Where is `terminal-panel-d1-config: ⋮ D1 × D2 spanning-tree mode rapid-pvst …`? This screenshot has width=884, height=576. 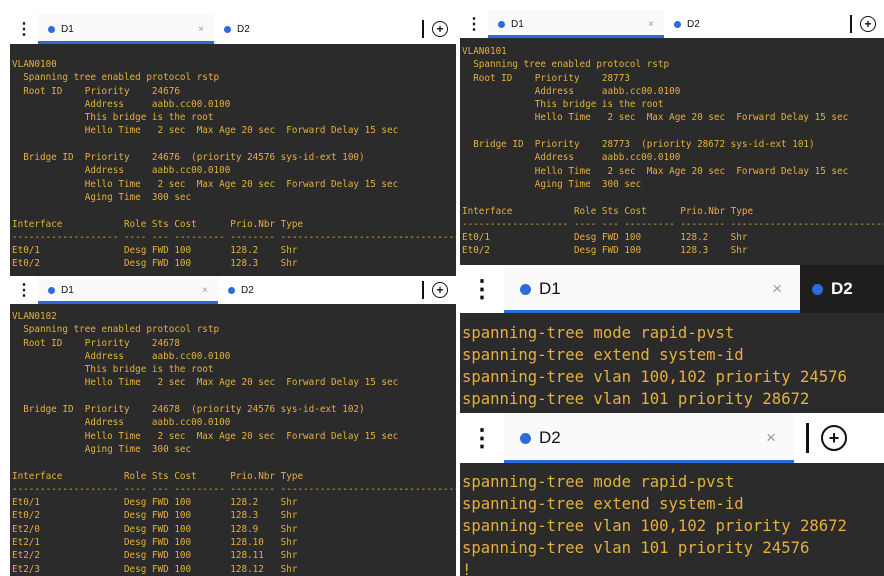
terminal-panel-d1-config: ⋮ D1 × D2 spanning-tree mode rapid-pvst … is located at coordinates (672, 340).